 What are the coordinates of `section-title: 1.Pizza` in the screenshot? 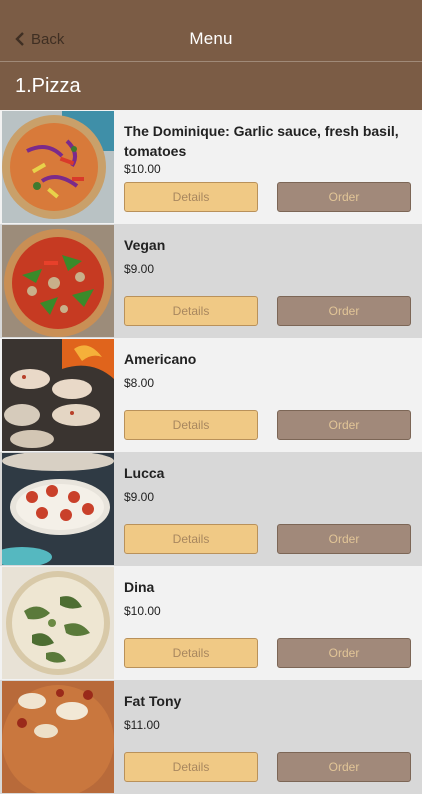 It's located at (48, 86).